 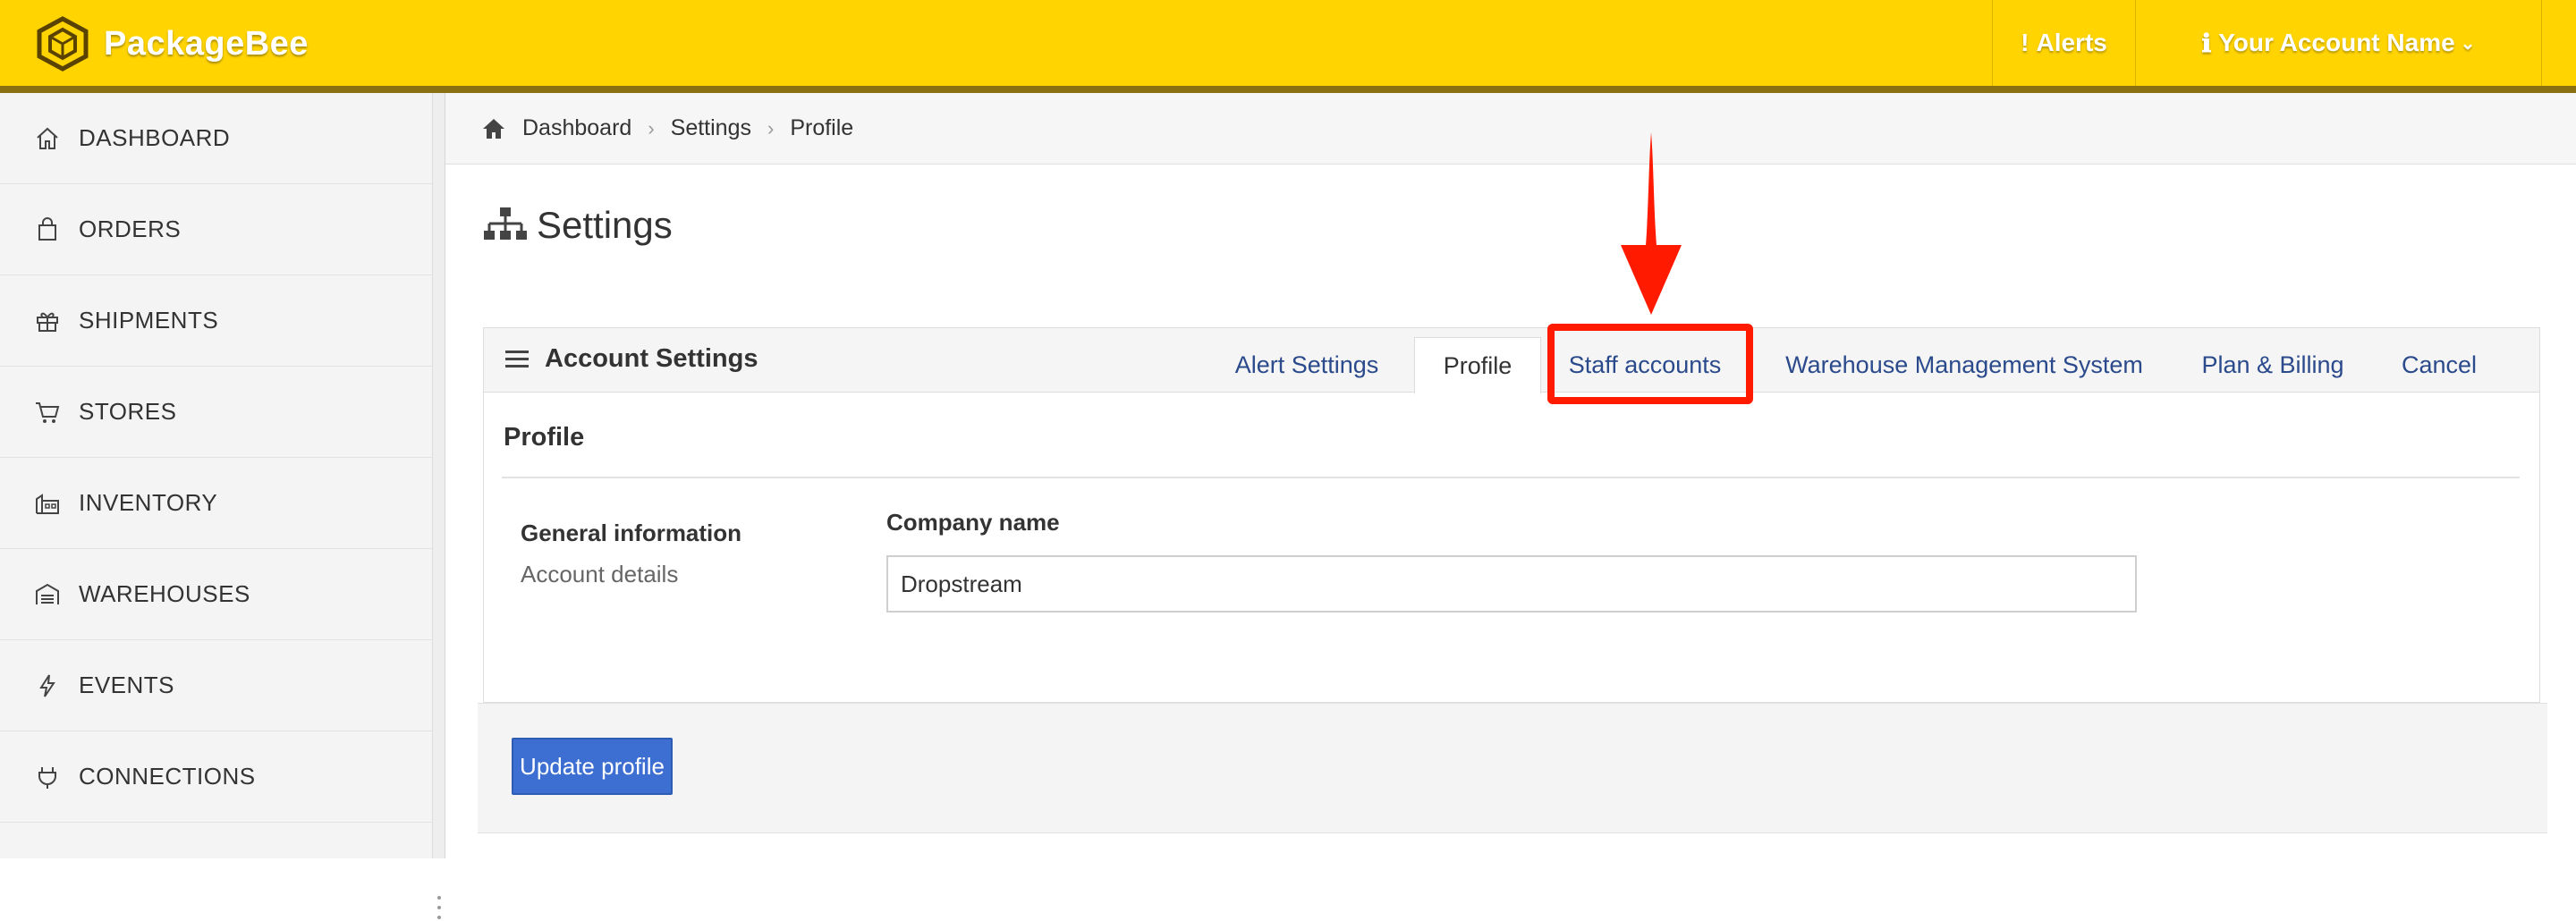 What do you see at coordinates (48, 412) in the screenshot?
I see `cart-icon` at bounding box center [48, 412].